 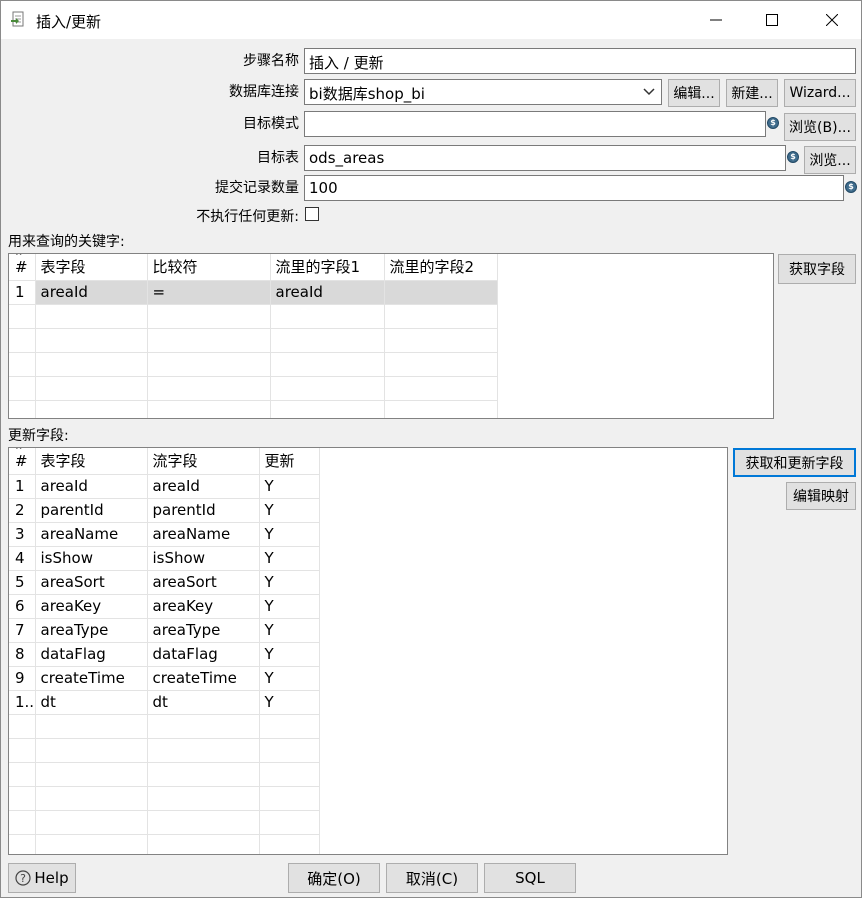 I want to click on update-fields-section-label: 更新字段:, so click(x=38, y=436).